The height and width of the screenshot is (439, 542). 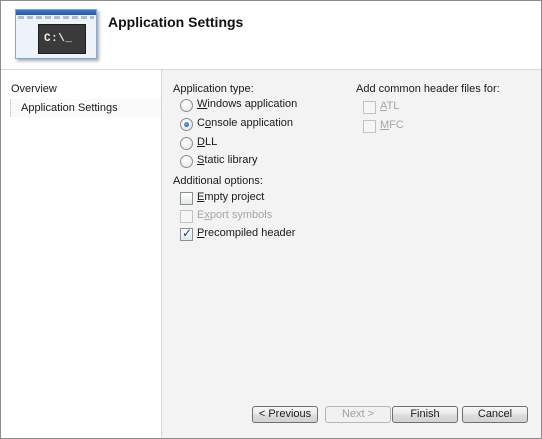 I want to click on console-window-icon: C:\_, so click(x=62, y=39).